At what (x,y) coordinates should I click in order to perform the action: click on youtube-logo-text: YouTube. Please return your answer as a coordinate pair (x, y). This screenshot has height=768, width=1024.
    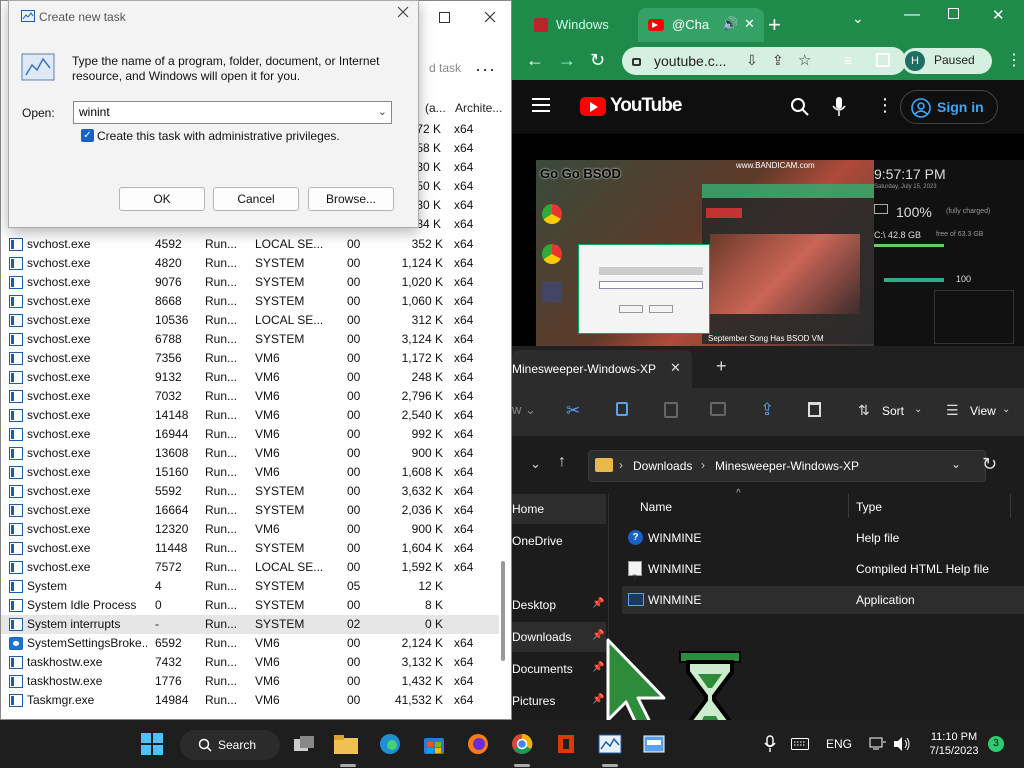
    Looking at the image, I should click on (646, 106).